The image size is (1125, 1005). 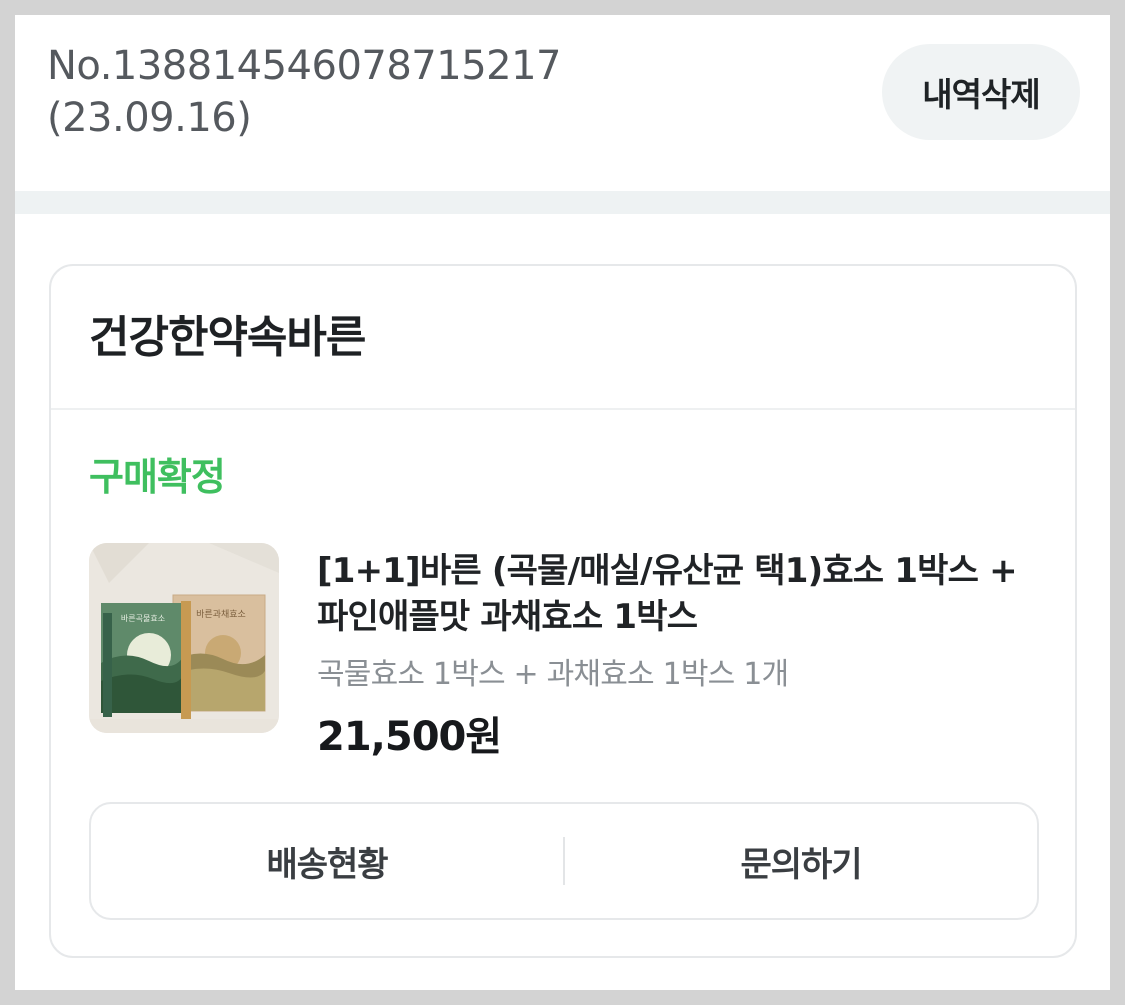 I want to click on store-name: 건강한약속바른, so click(x=227, y=338).